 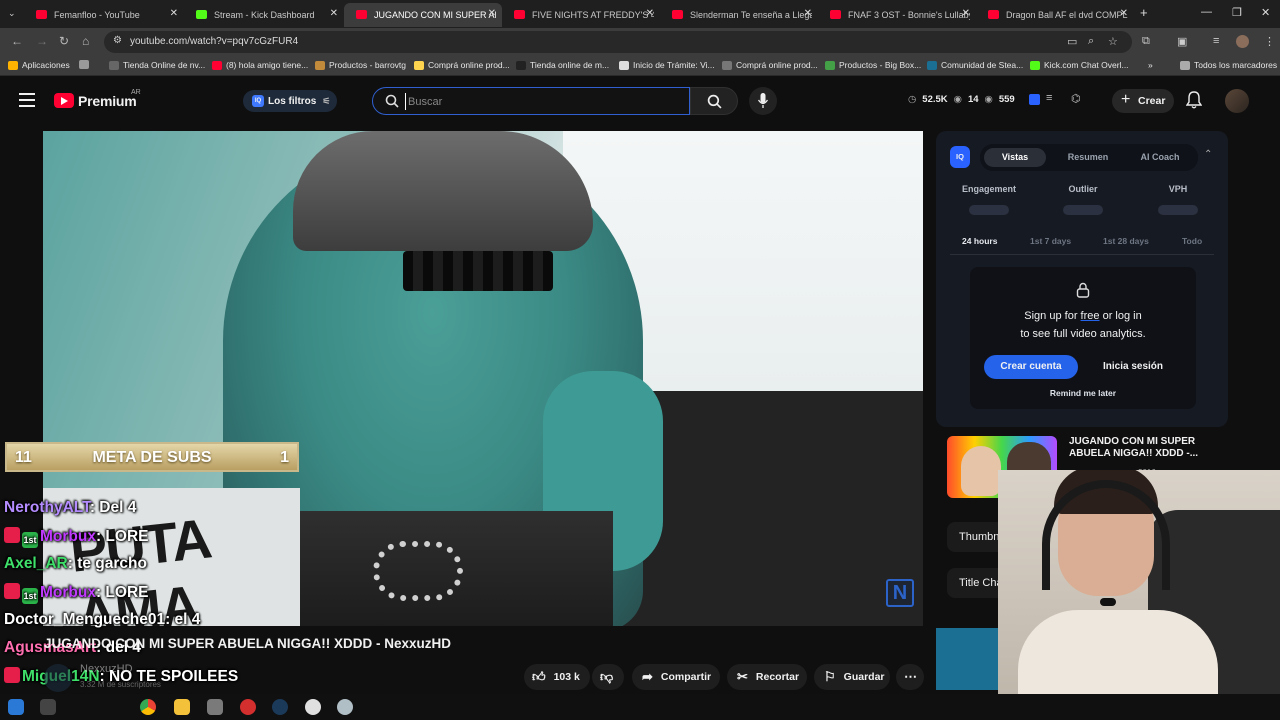 I want to click on search-box, so click(x=531, y=101).